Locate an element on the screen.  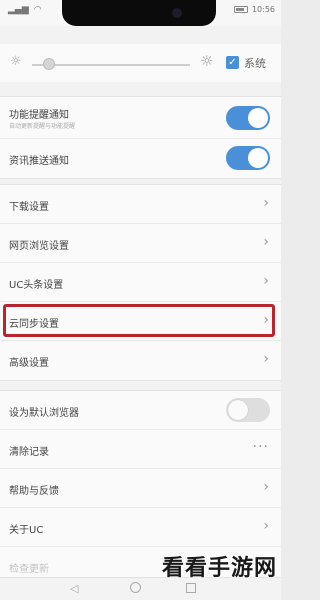
watermark-logo: 看看手游网 is located at coordinates (219, 568).